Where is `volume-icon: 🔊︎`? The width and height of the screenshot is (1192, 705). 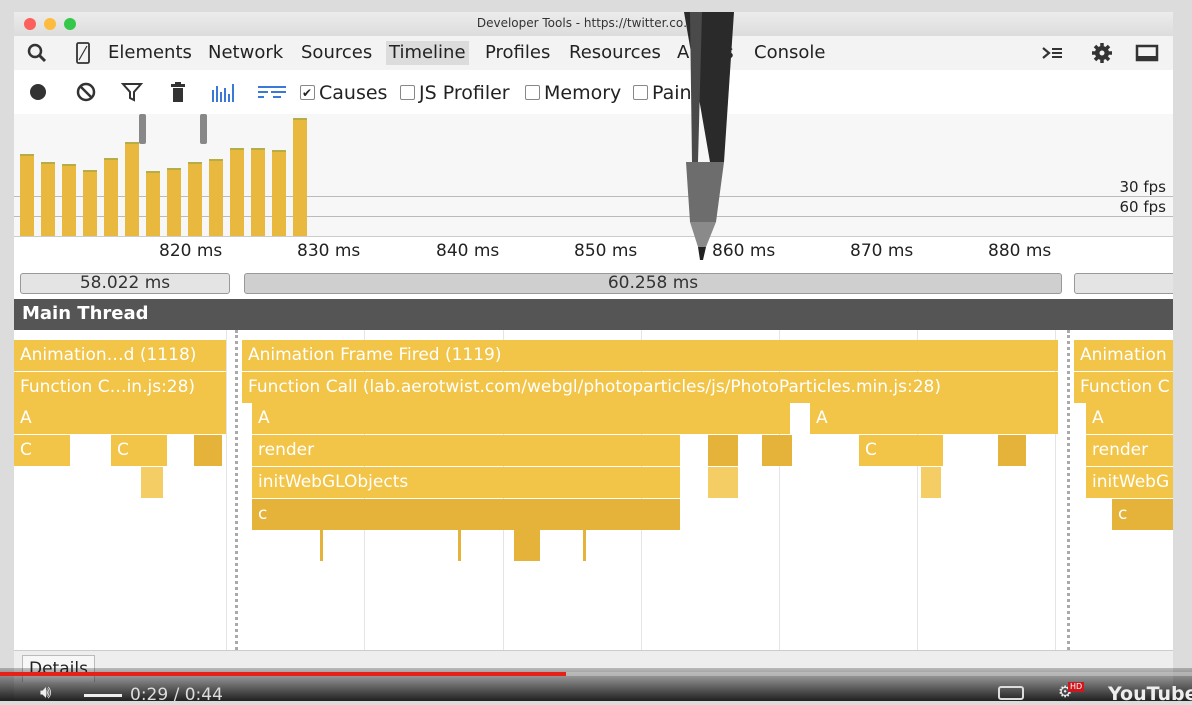
volume-icon: 🔊︎ is located at coordinates (45, 692).